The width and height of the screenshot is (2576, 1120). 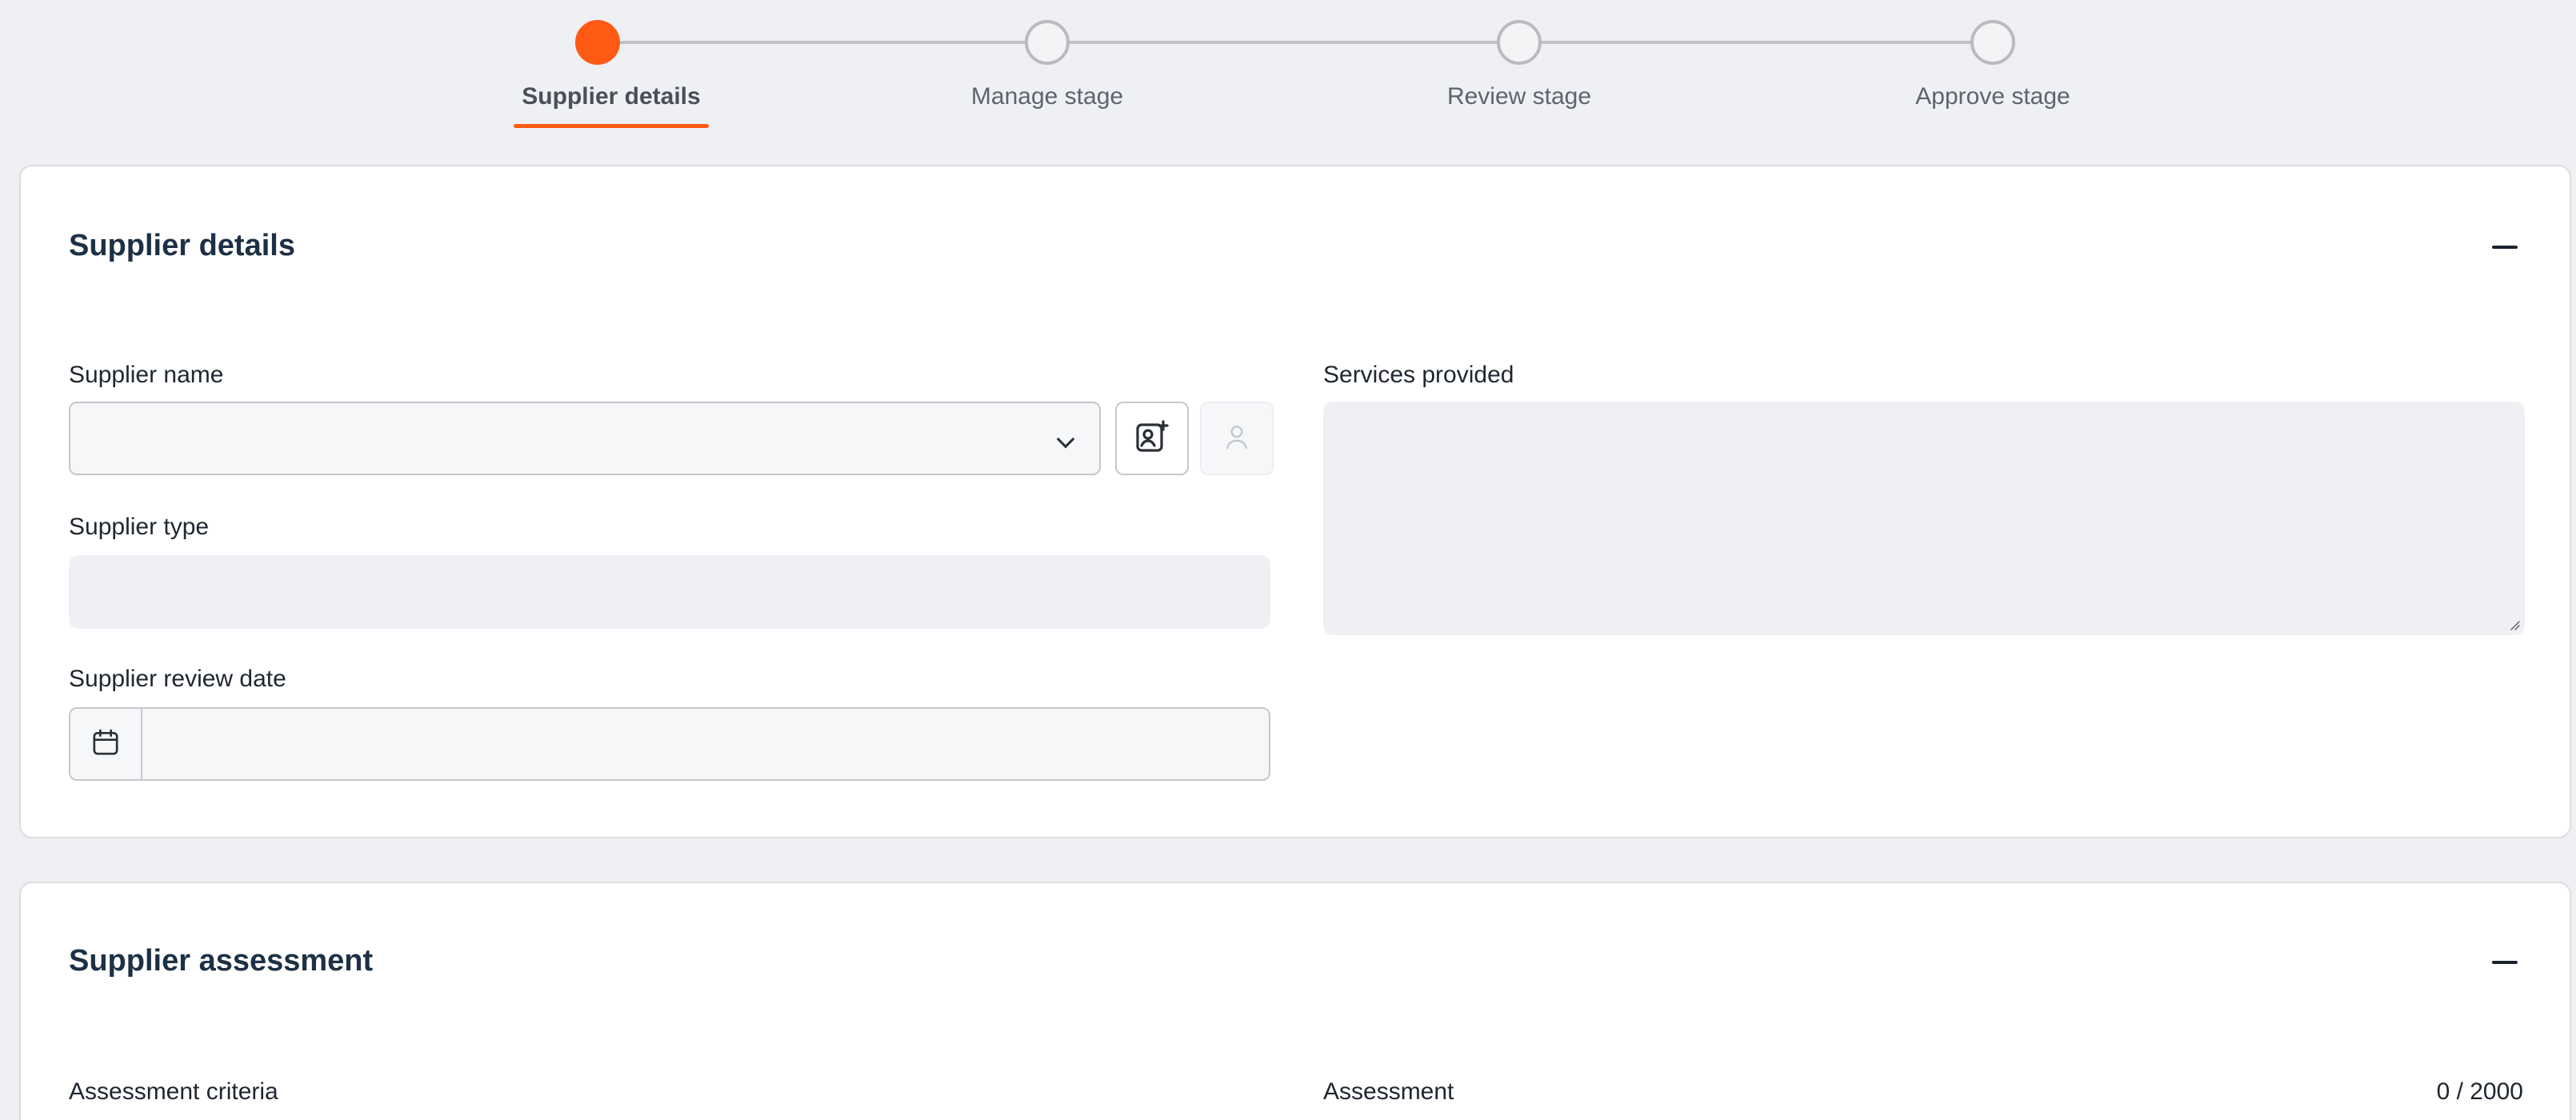 What do you see at coordinates (611, 126) in the screenshot?
I see `active-step-underline` at bounding box center [611, 126].